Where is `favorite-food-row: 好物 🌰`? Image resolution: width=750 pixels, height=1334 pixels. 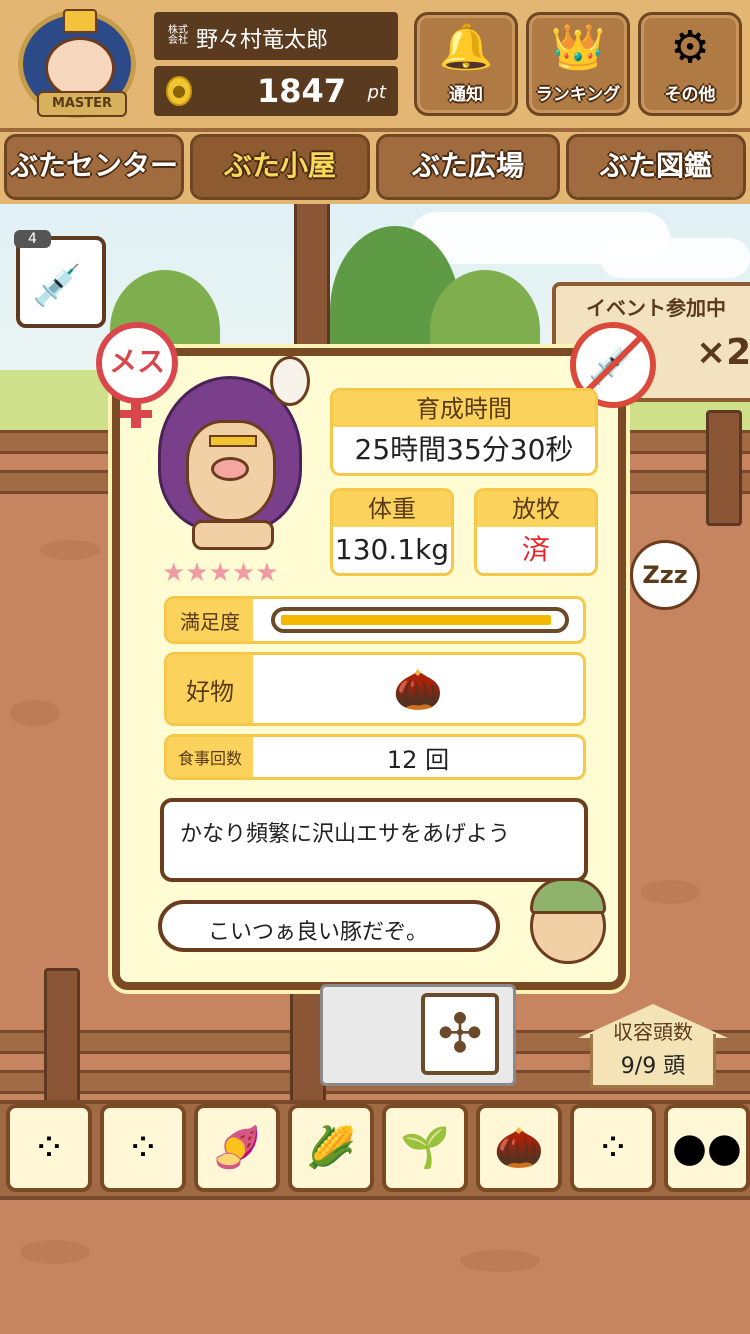 favorite-food-row: 好物 🌰 is located at coordinates (375, 689).